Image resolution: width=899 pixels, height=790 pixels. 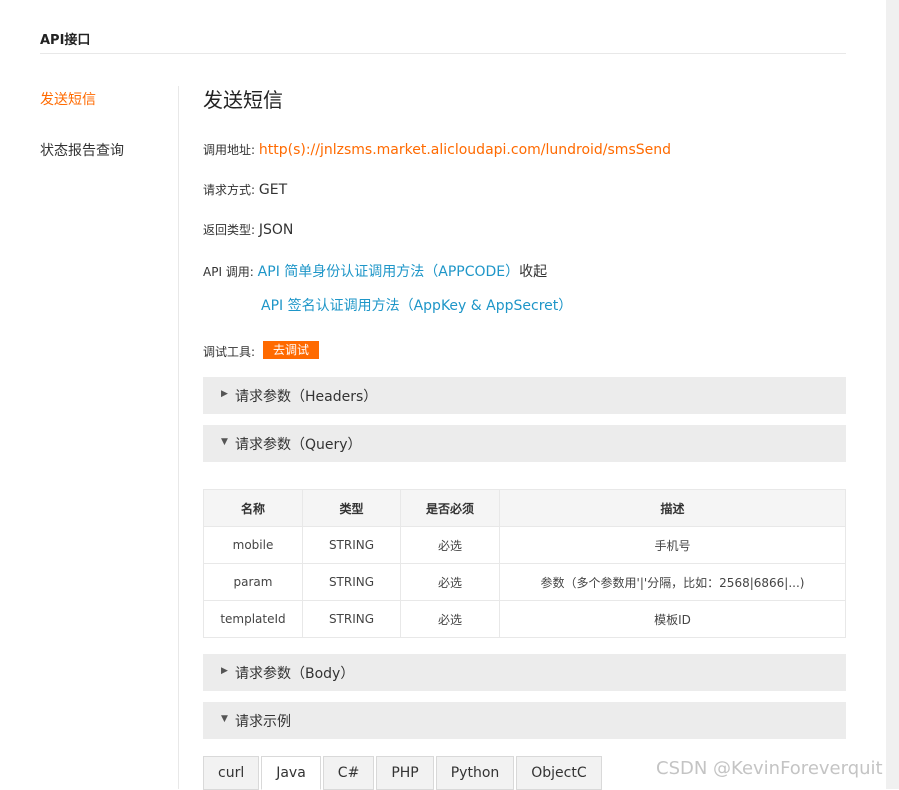 I want to click on tab-csharp: C#, so click(x=348, y=773).